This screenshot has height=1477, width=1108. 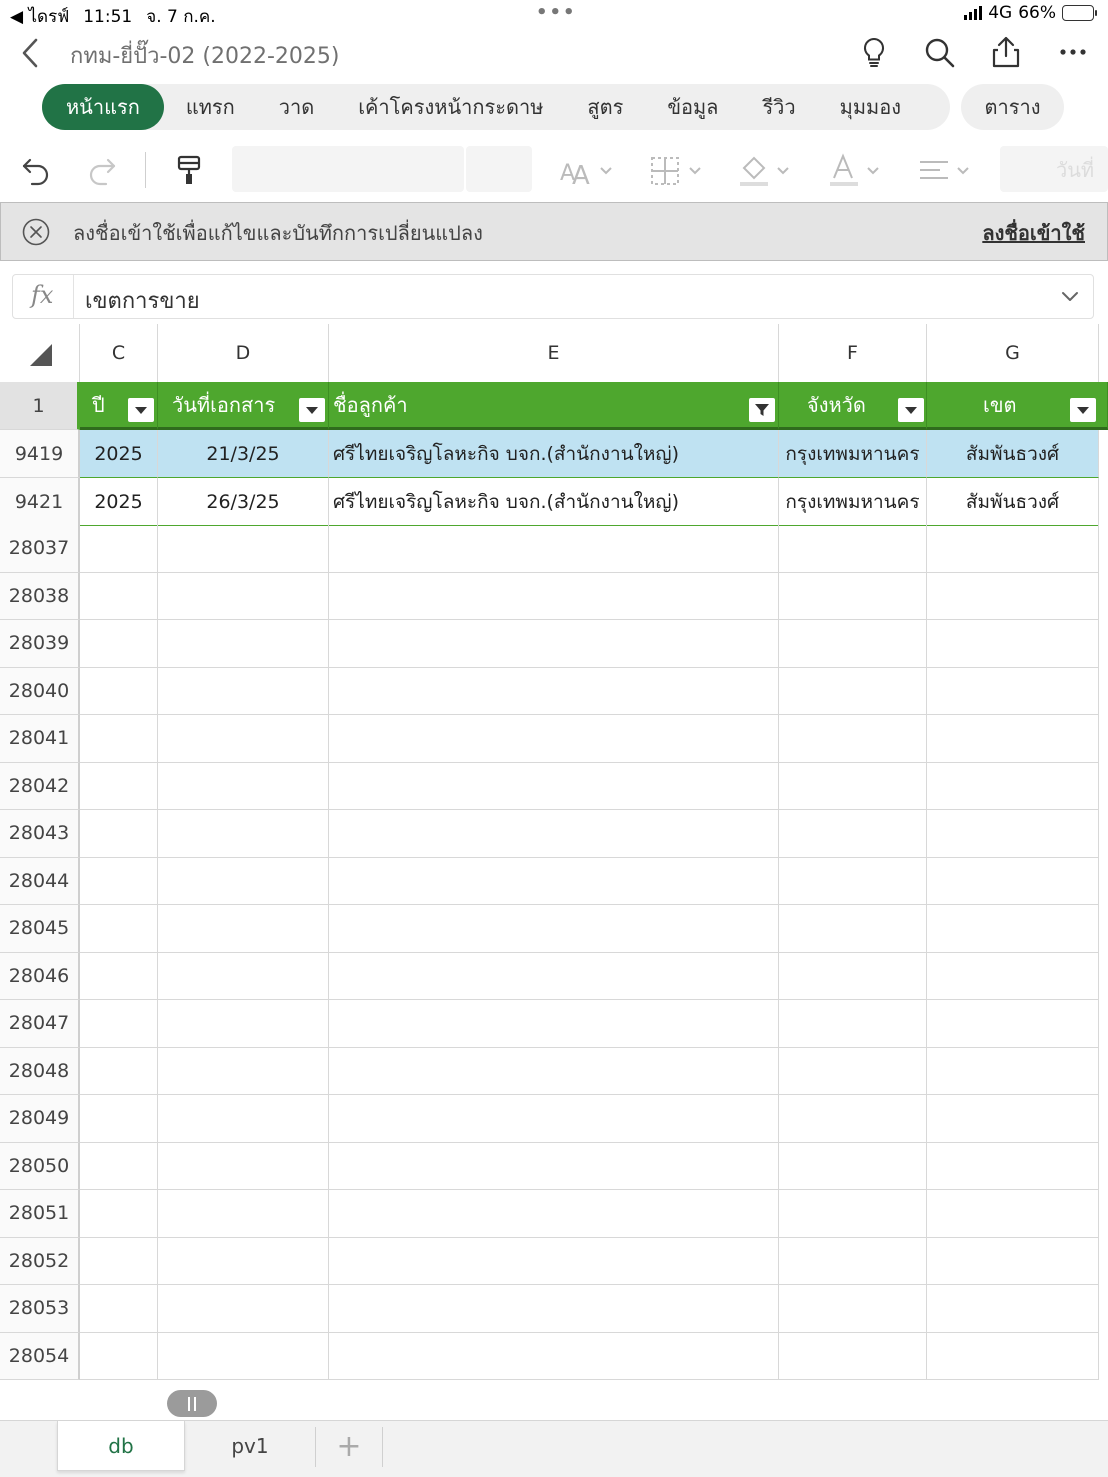 I want to click on table-row: 28040, so click(x=554, y=691).